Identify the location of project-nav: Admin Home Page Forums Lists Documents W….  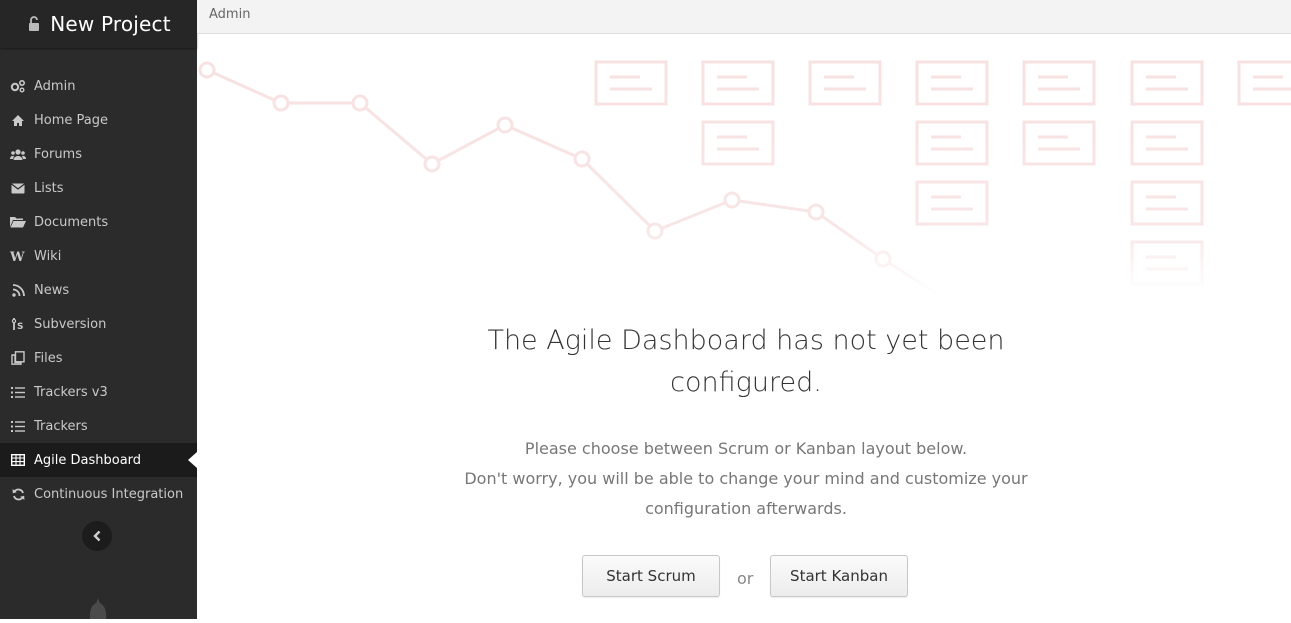
(98, 290).